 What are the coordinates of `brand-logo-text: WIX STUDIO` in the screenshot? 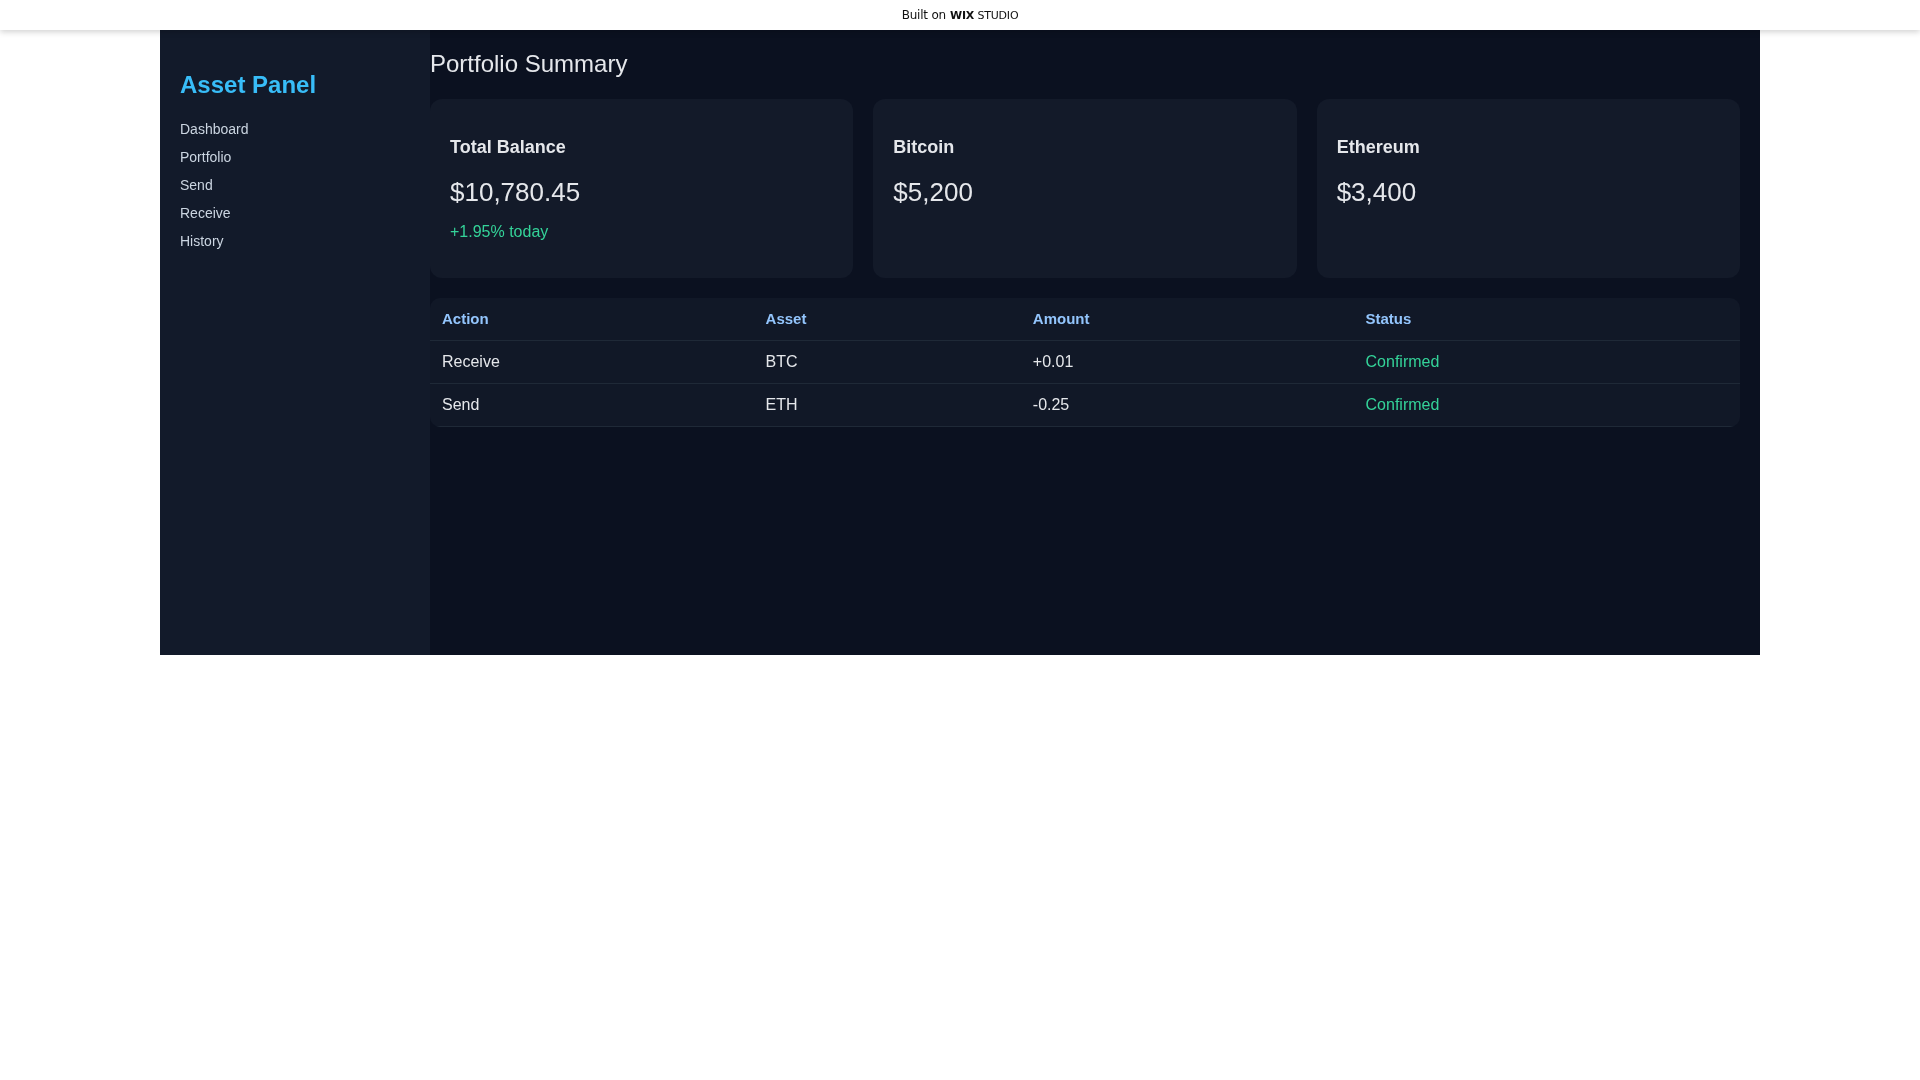 It's located at (984, 15).